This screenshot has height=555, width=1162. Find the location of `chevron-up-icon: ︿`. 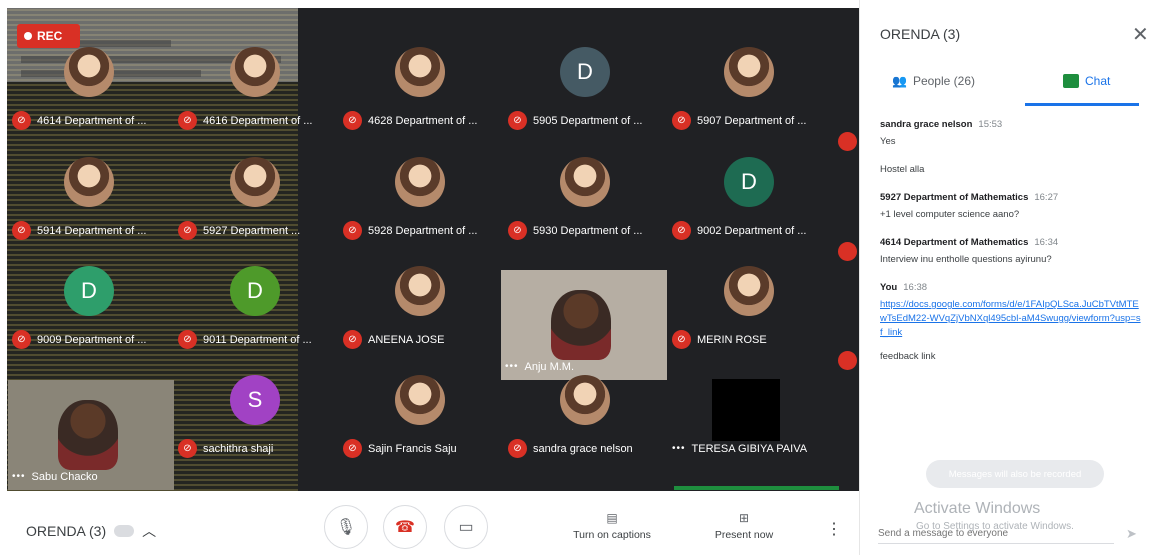

chevron-up-icon: ︿ is located at coordinates (149, 531).